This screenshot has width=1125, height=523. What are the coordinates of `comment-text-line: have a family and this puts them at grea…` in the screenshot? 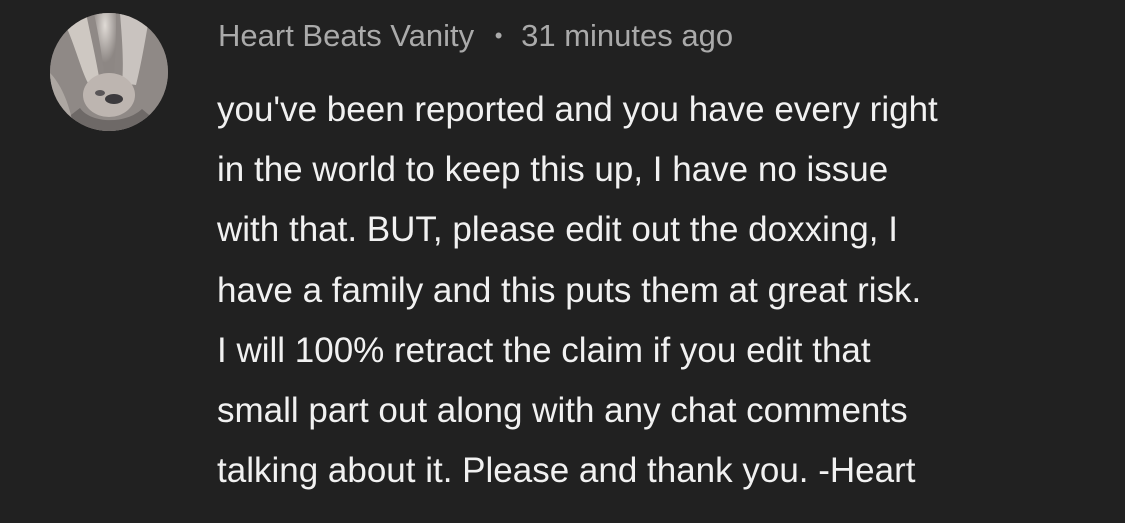 It's located at (569, 290).